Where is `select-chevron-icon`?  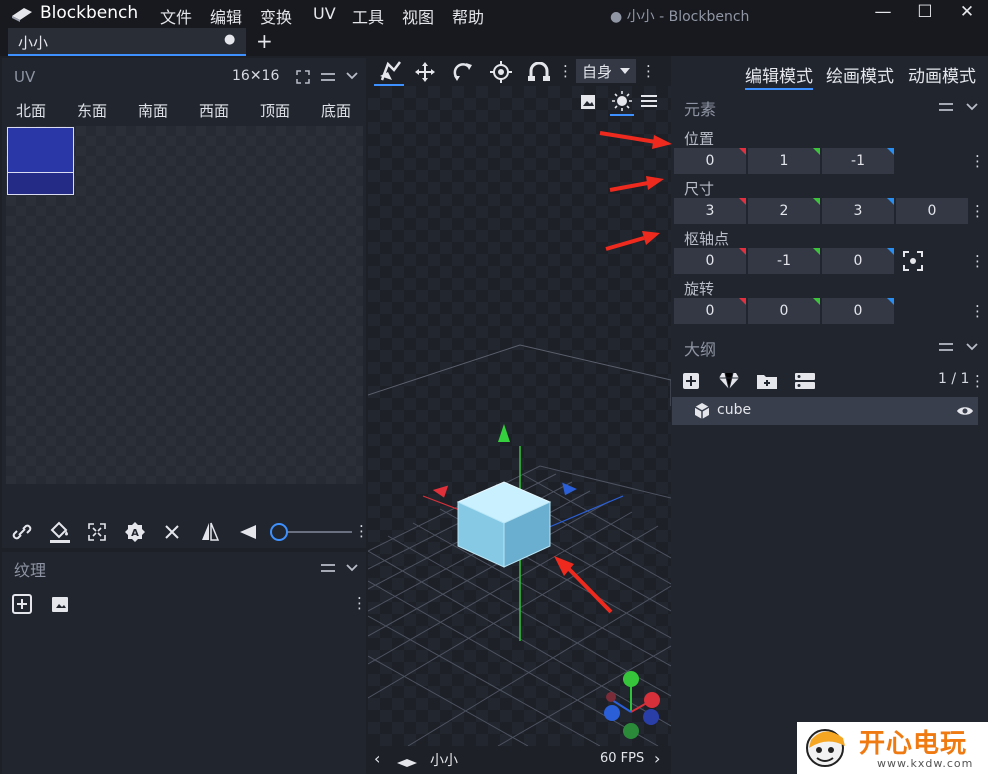
select-chevron-icon is located at coordinates (625, 71).